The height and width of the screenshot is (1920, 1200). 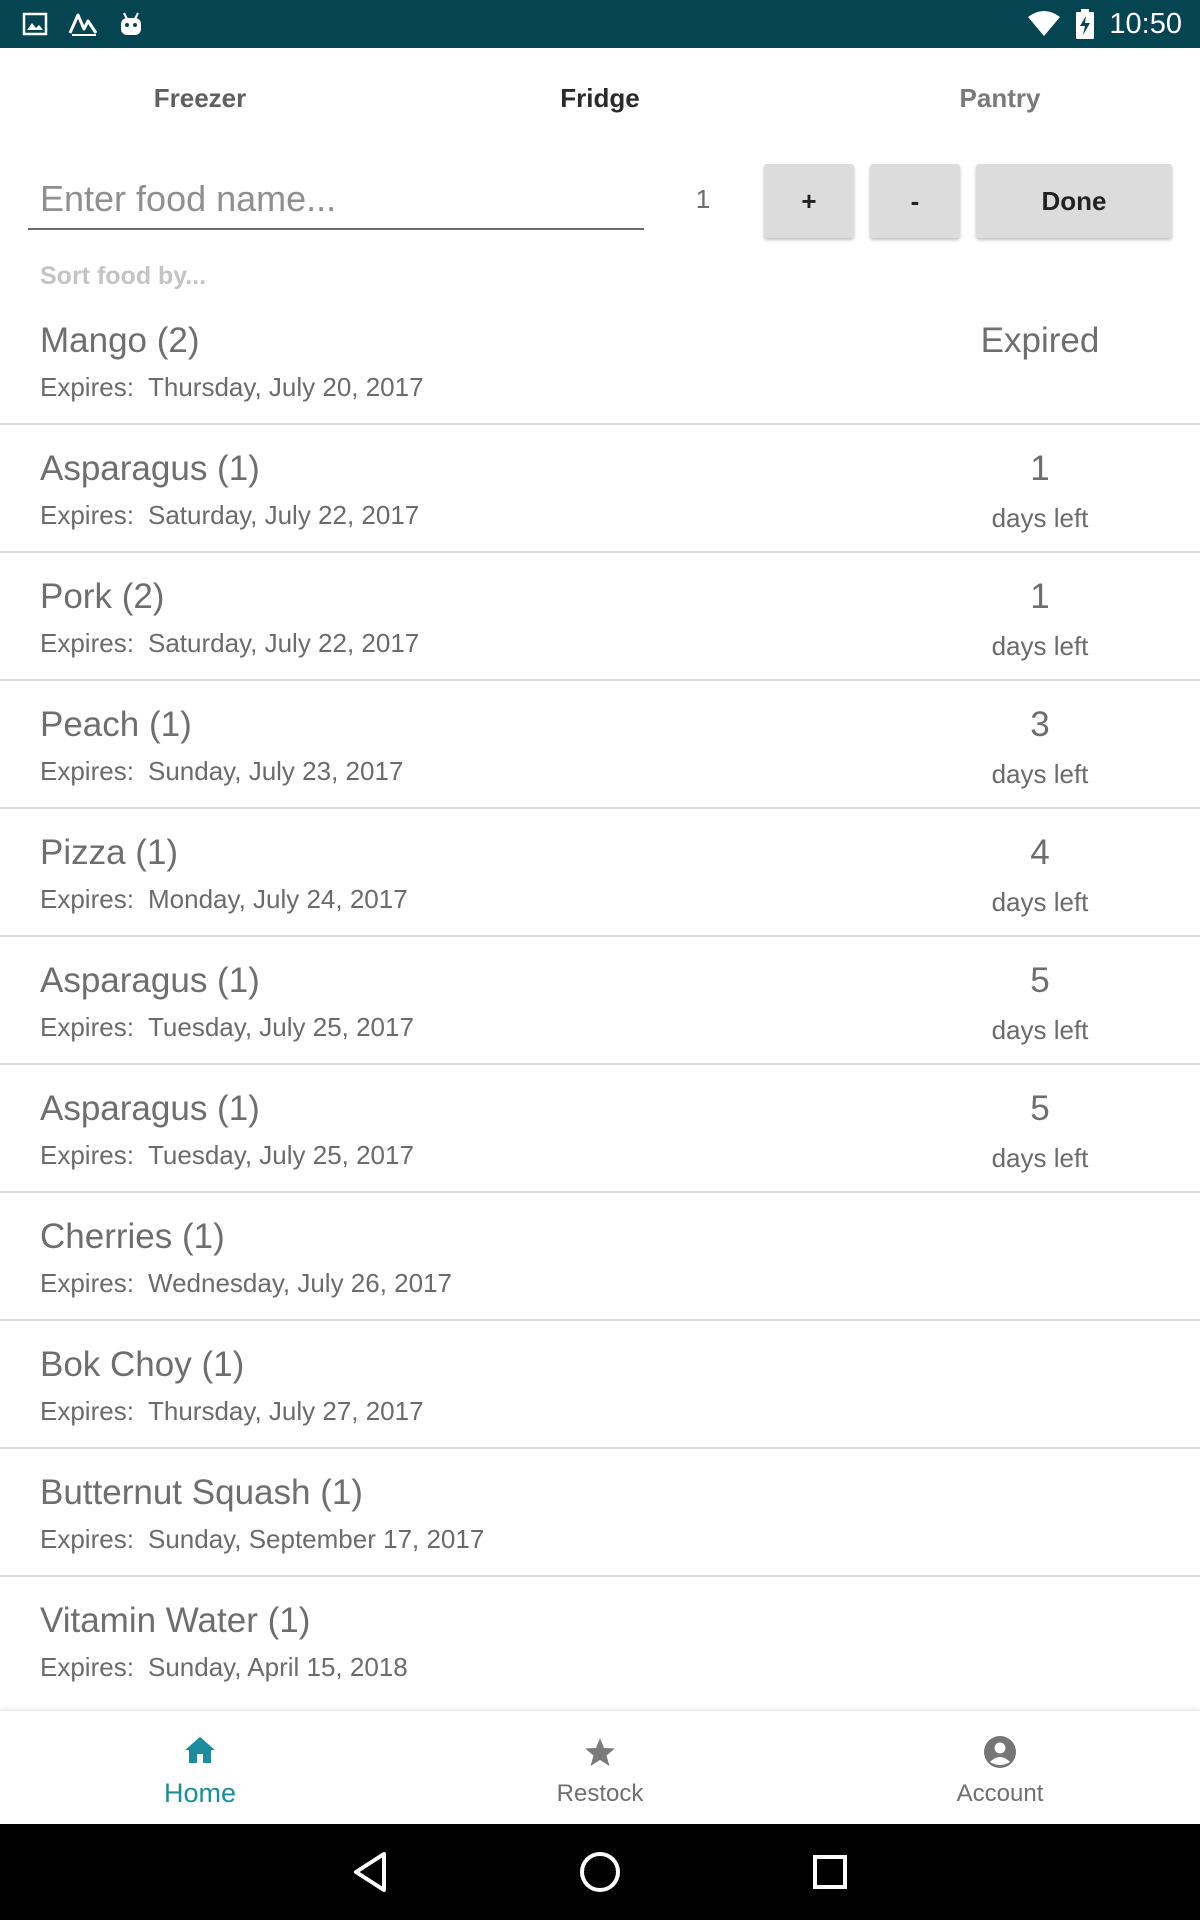 What do you see at coordinates (276, 771) in the screenshot?
I see `expires-date: Sunday, July 23, 2017` at bounding box center [276, 771].